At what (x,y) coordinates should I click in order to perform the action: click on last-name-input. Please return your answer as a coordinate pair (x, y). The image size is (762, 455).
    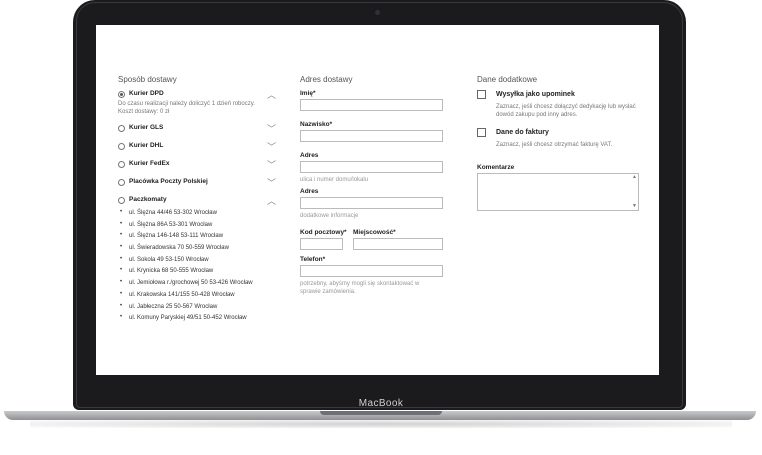
    Looking at the image, I should click on (371, 136).